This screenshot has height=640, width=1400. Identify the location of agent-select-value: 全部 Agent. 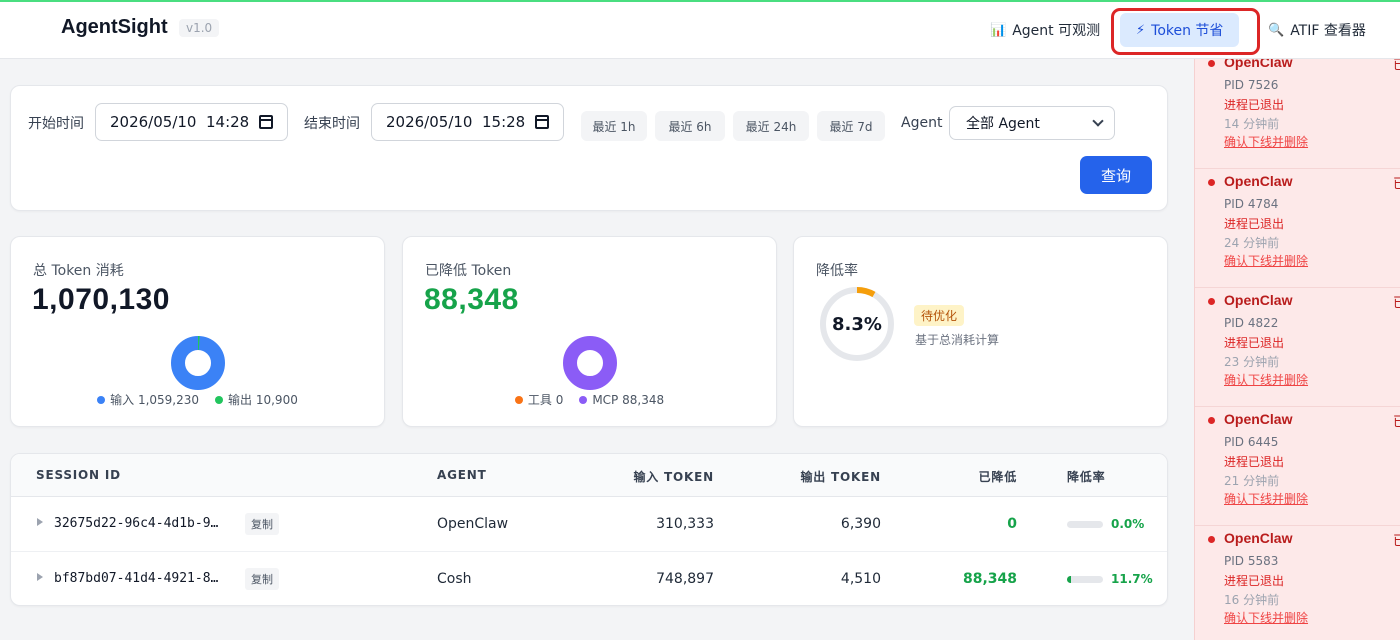
(1003, 124).